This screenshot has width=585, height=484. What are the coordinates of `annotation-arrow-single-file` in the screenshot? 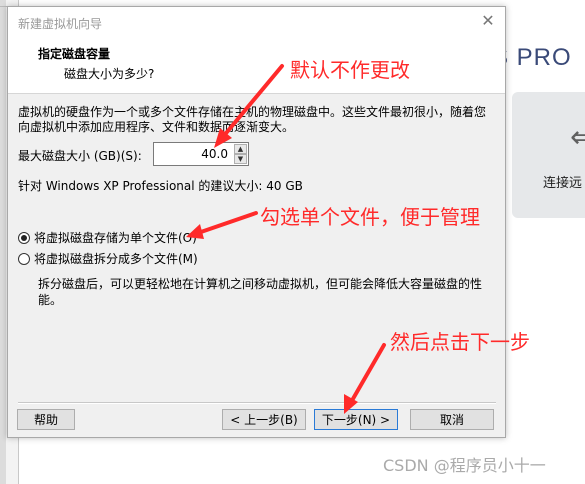 It's located at (222, 225).